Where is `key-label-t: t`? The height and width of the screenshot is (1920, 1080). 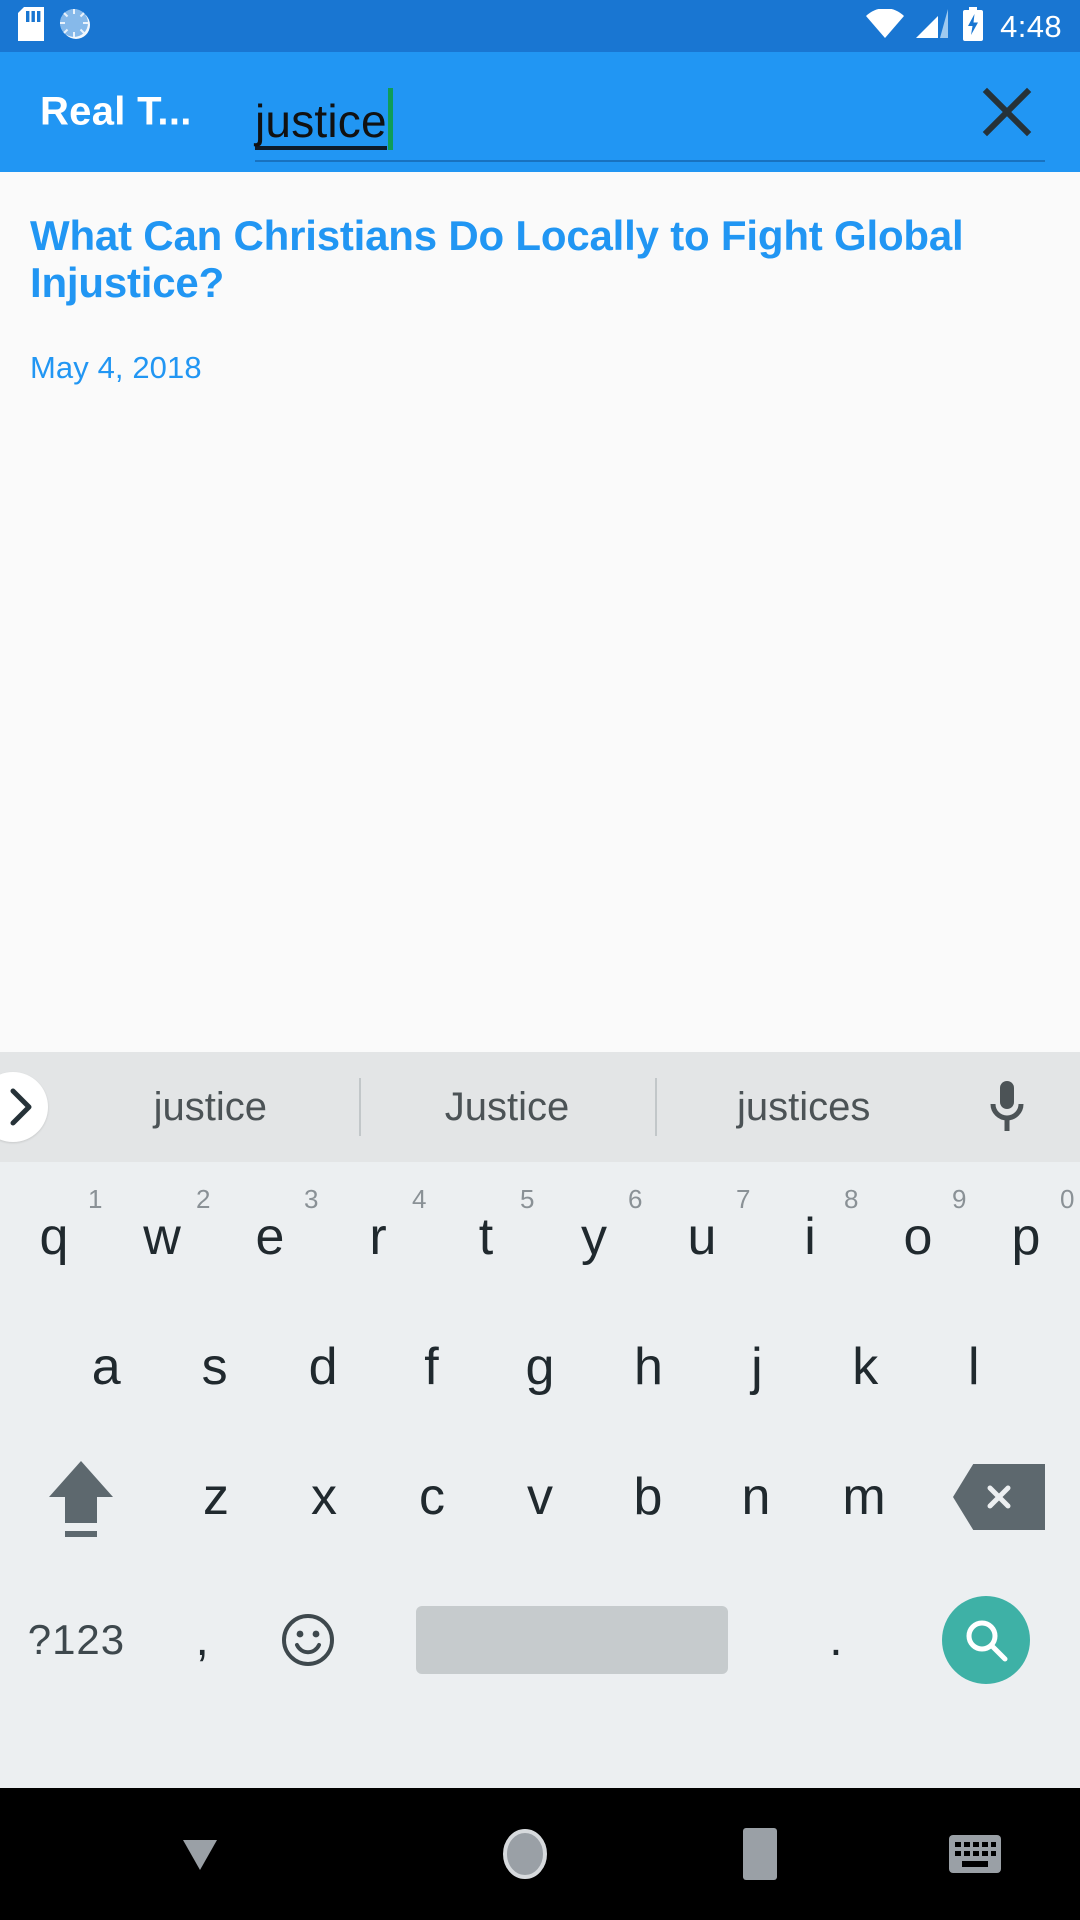 key-label-t: t is located at coordinates (486, 1237).